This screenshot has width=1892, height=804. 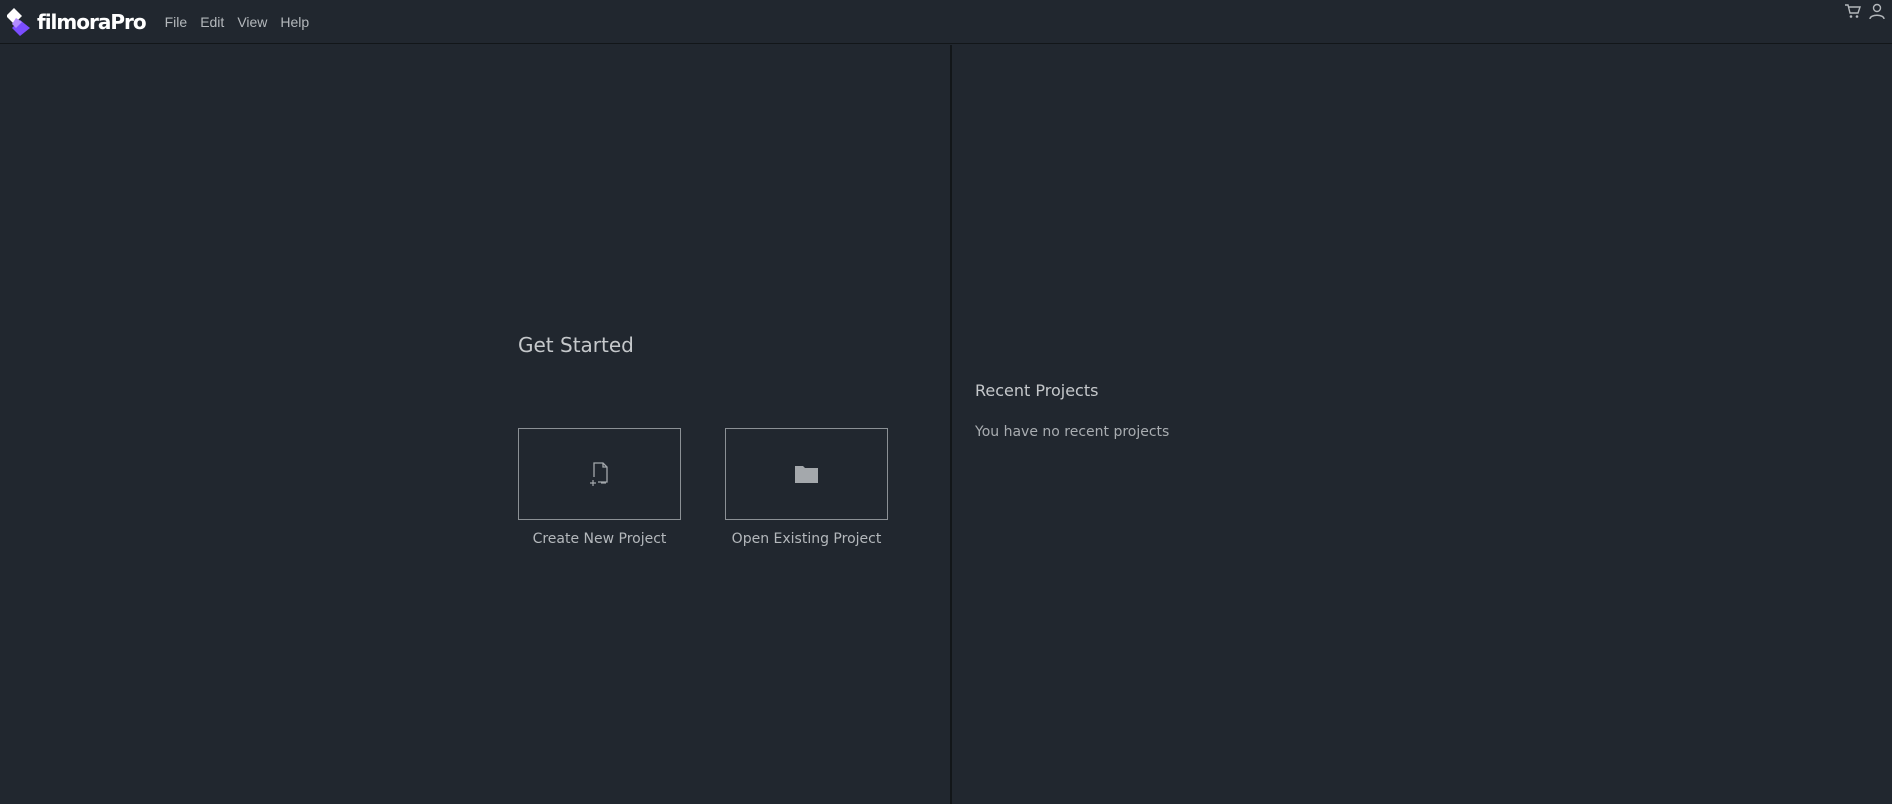 I want to click on folder-icon, so click(x=806, y=474).